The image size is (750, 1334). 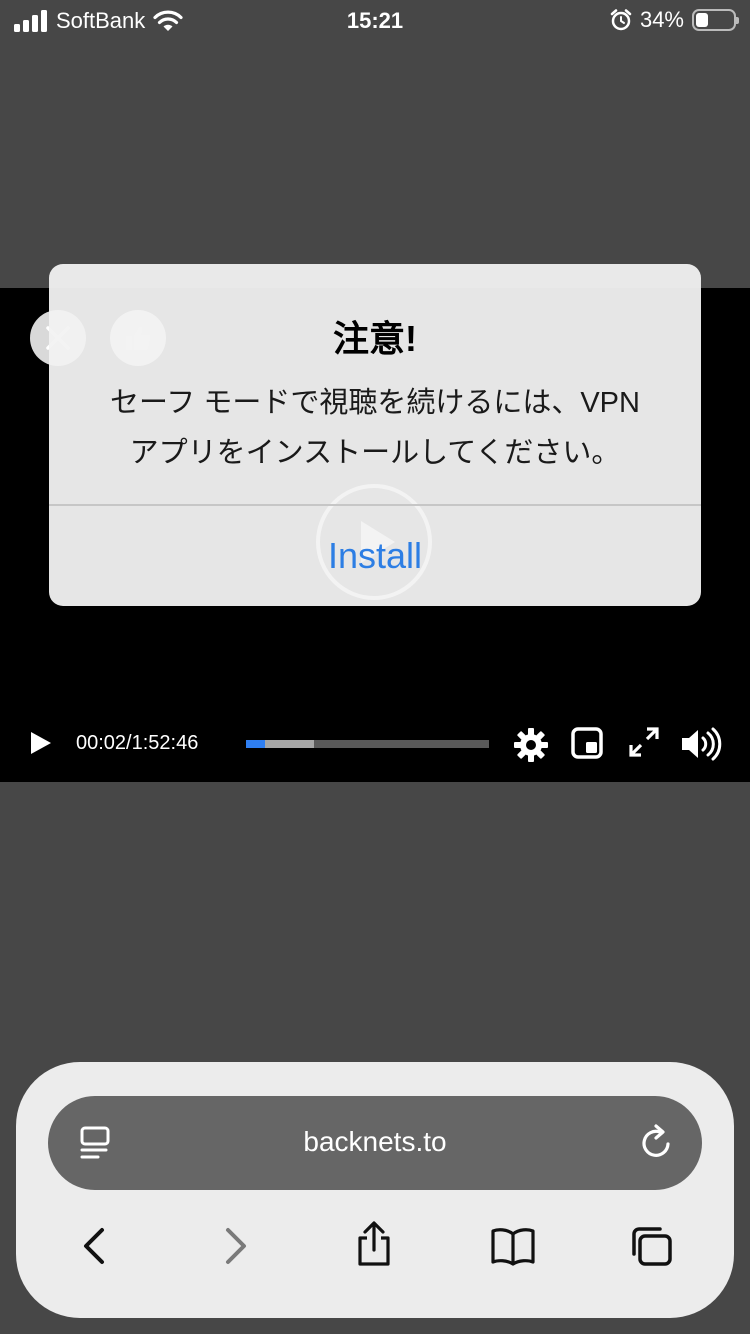 What do you see at coordinates (657, 1142) in the screenshot?
I see `reload-icon` at bounding box center [657, 1142].